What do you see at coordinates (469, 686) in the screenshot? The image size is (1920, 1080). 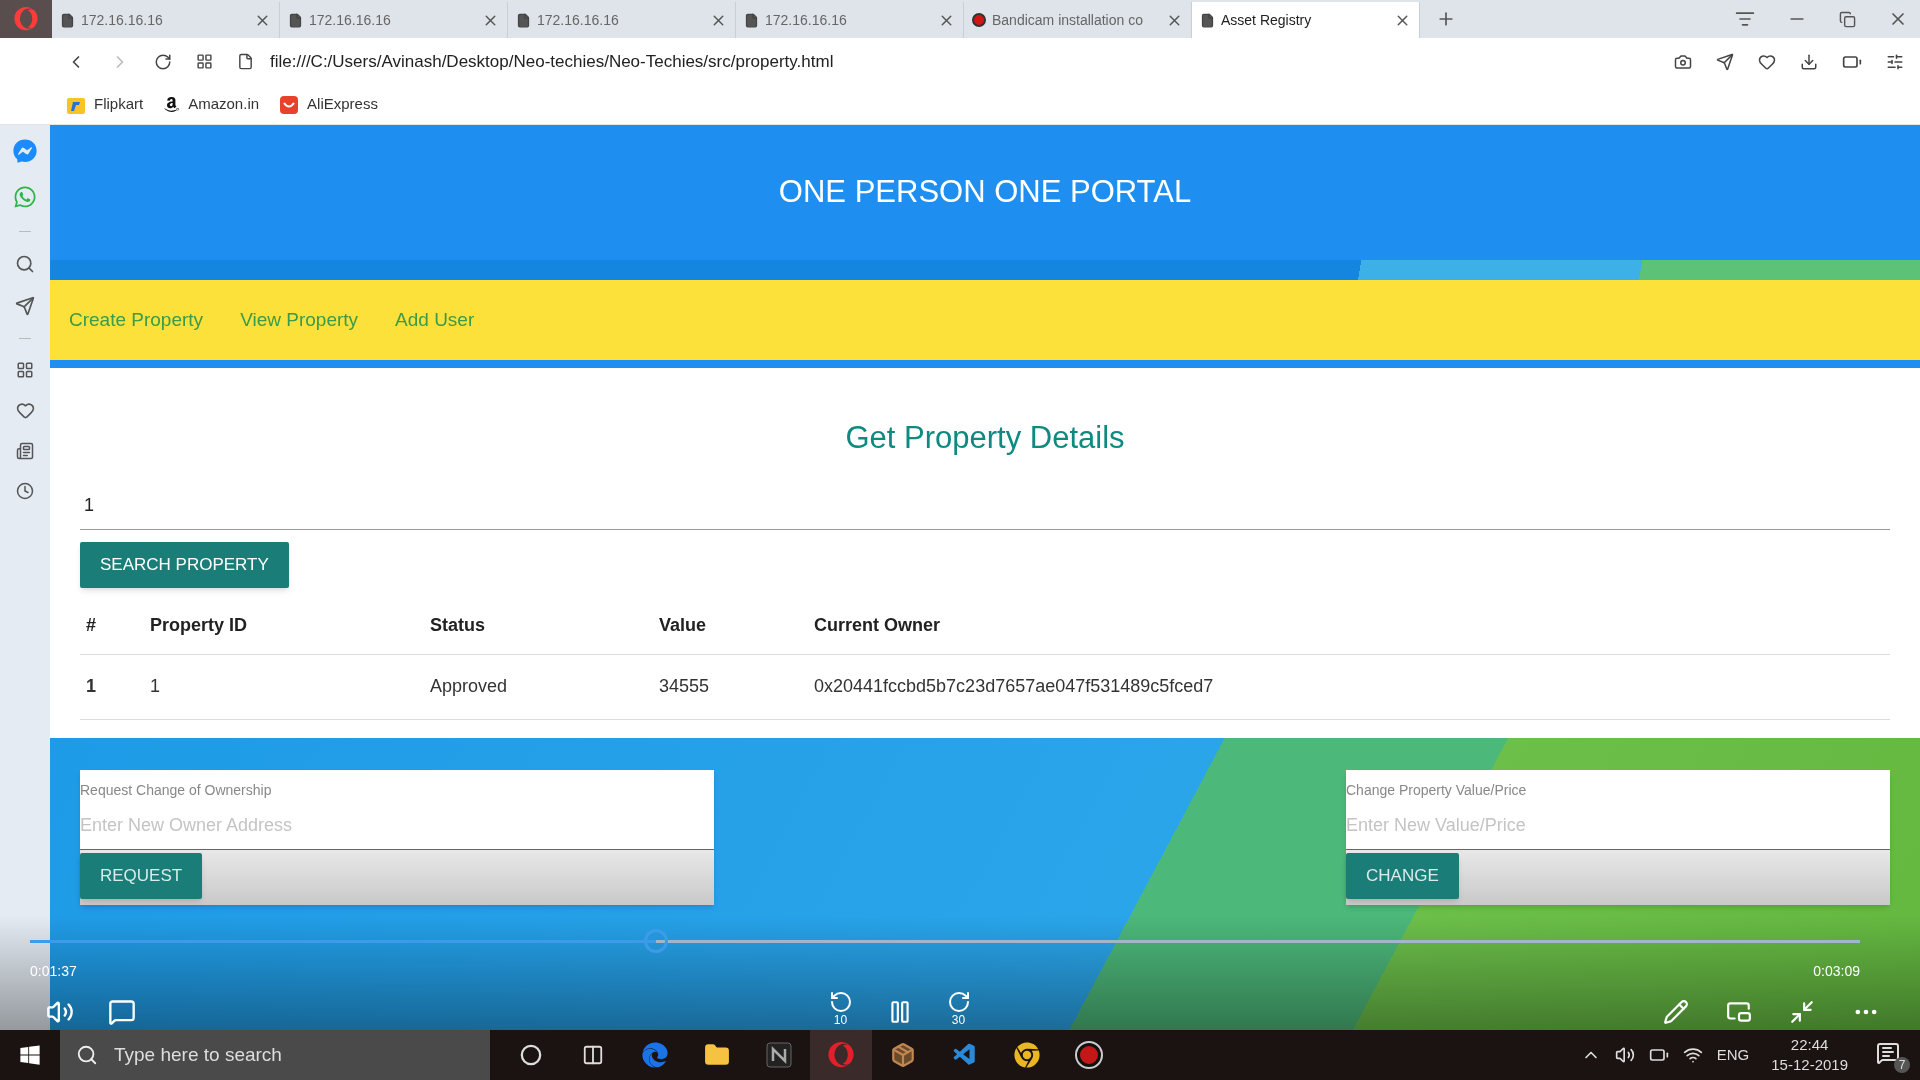 I see `table-cell-text: Approved` at bounding box center [469, 686].